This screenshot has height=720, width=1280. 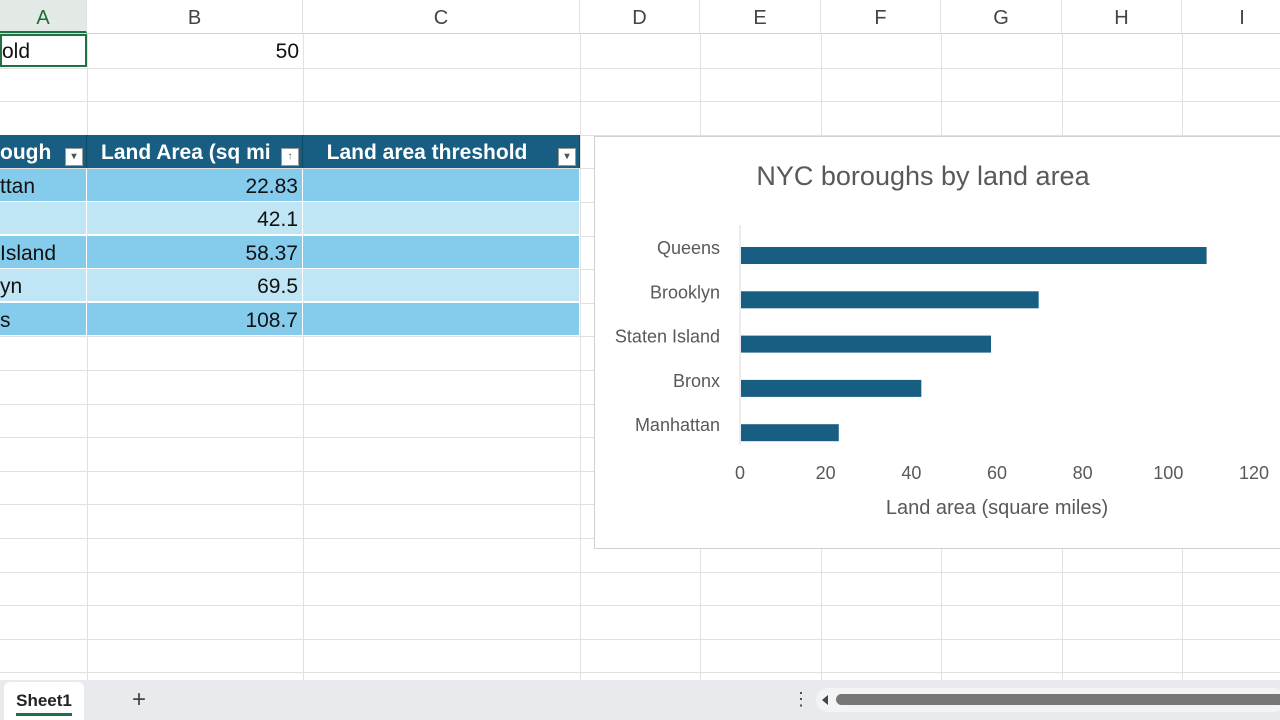 I want to click on header-label: Land Area (sq mi, so click(x=186, y=152).